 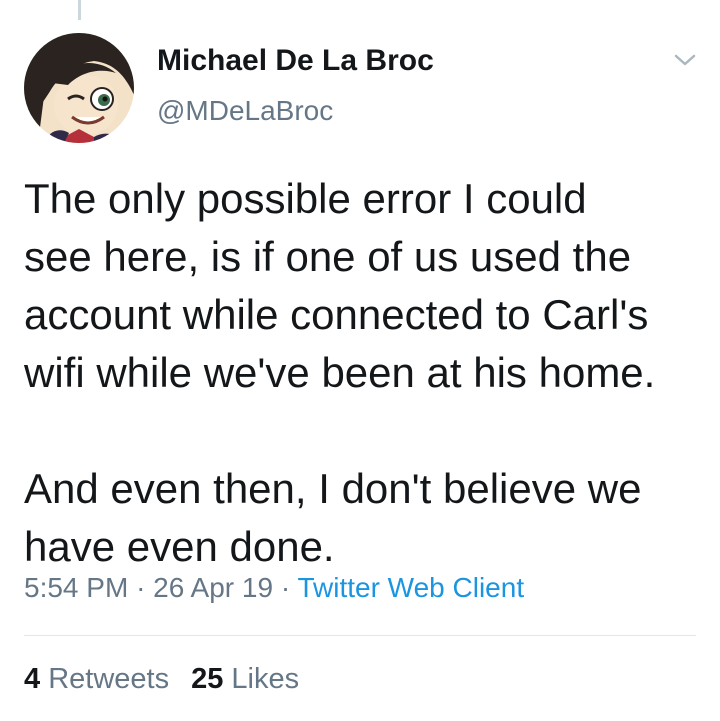 What do you see at coordinates (265, 679) in the screenshot?
I see `likes-label: Likes` at bounding box center [265, 679].